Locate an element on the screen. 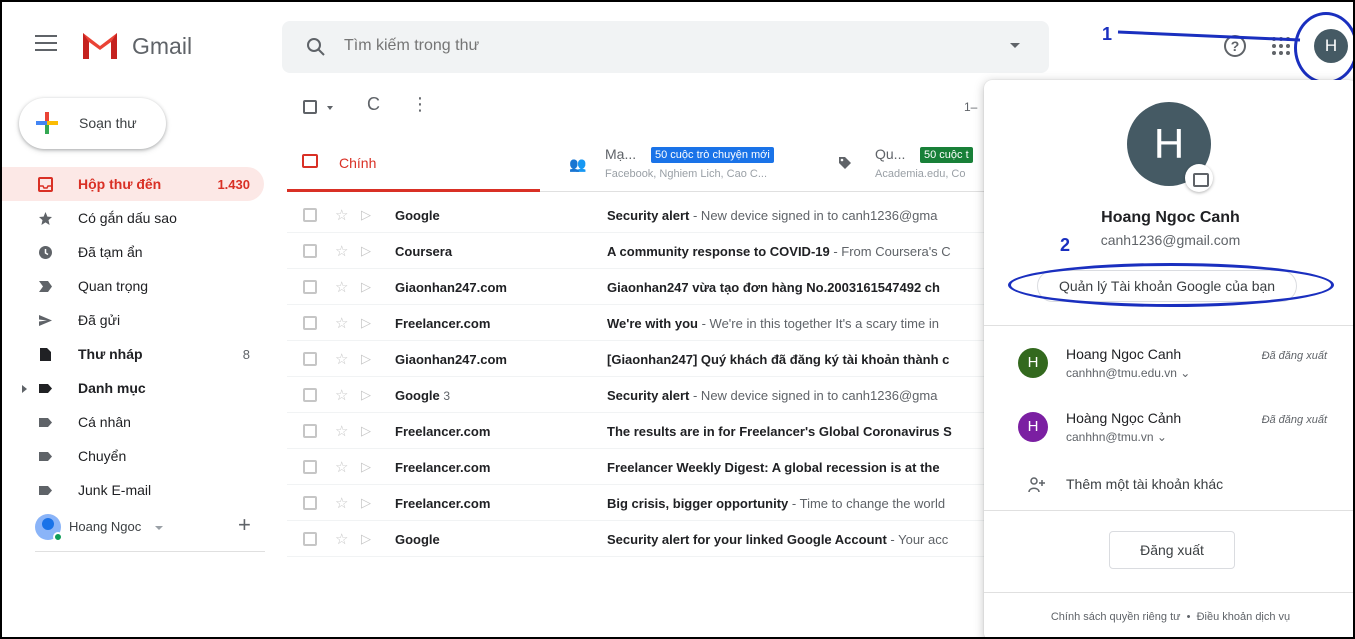 This screenshot has height=639, width=1355. sign-out-button: Đăng xuất is located at coordinates (1172, 550).